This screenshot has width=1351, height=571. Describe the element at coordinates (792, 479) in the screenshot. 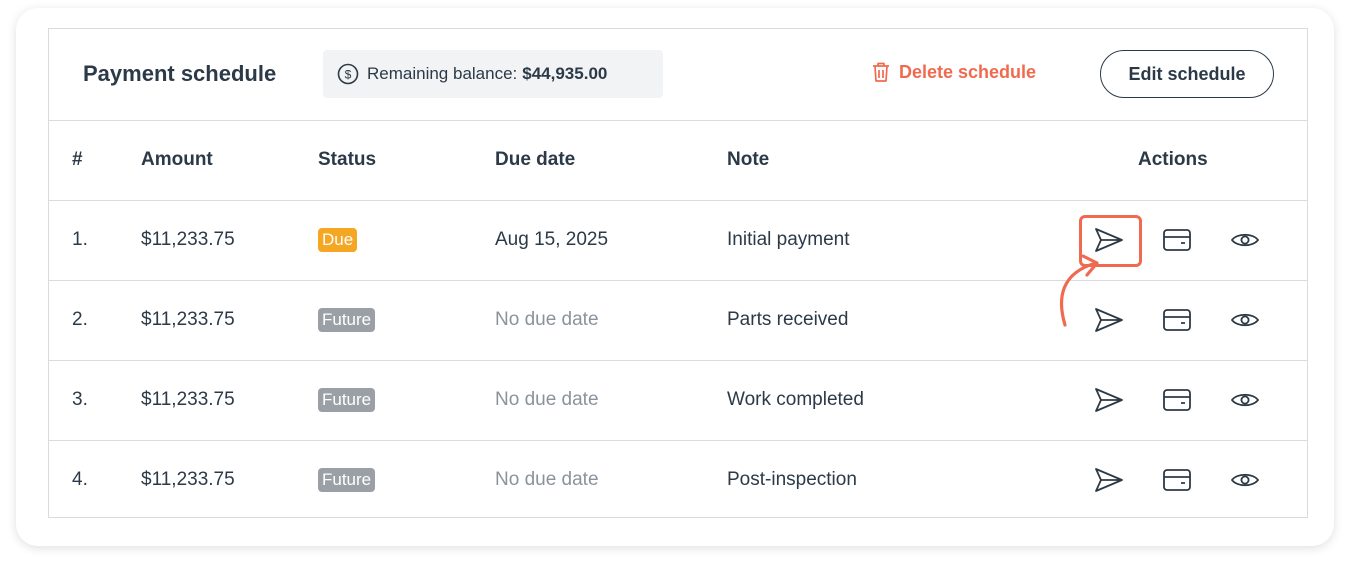

I see `row-note: Post-inspection` at that location.